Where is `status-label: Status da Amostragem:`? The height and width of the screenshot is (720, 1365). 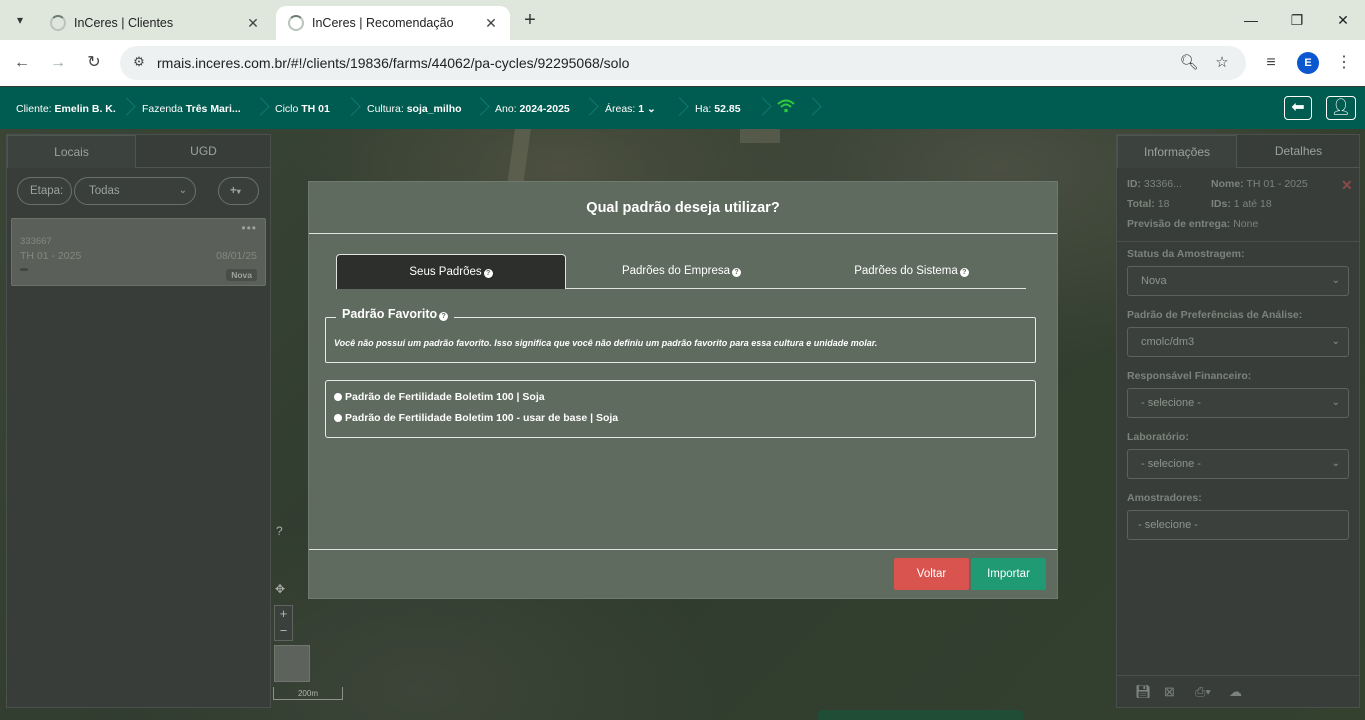 status-label: Status da Amostragem: is located at coordinates (1186, 254).